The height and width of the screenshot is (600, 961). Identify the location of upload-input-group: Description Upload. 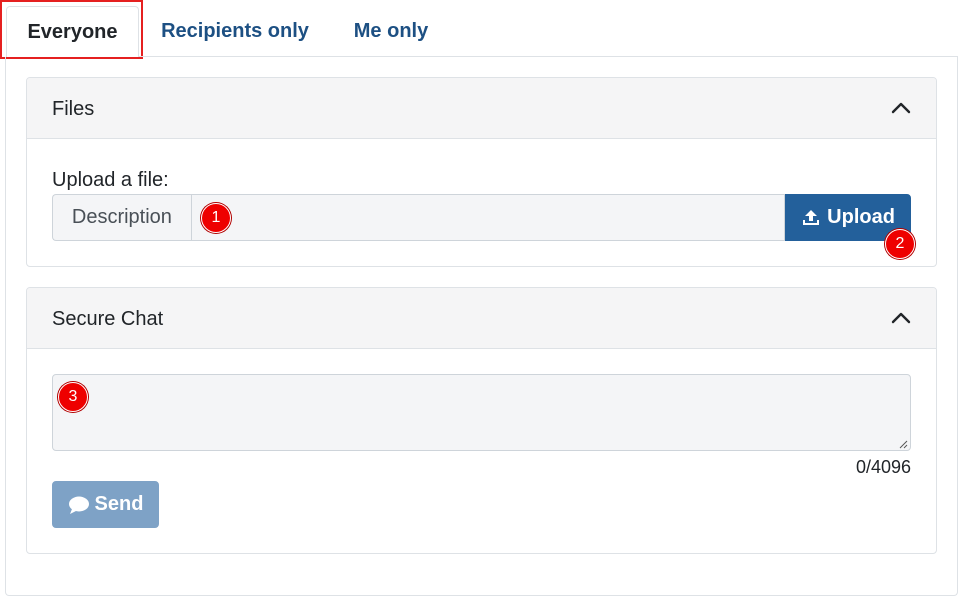
(481, 217).